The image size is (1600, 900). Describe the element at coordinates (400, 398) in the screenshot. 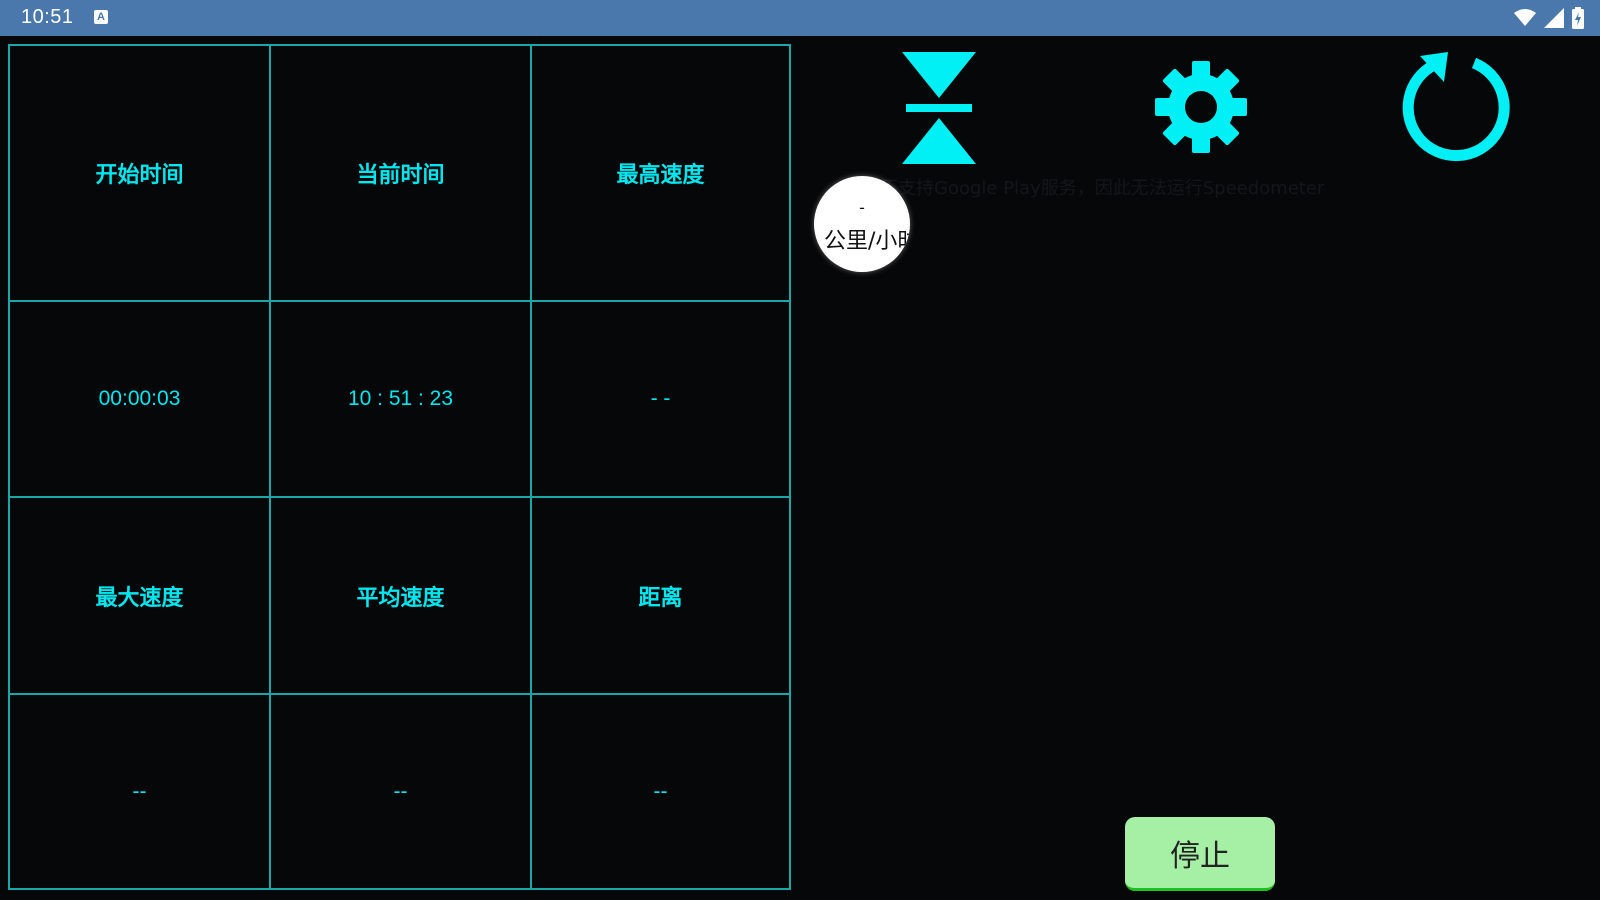

I see `value-current-time: 10 : 51 : 23` at that location.